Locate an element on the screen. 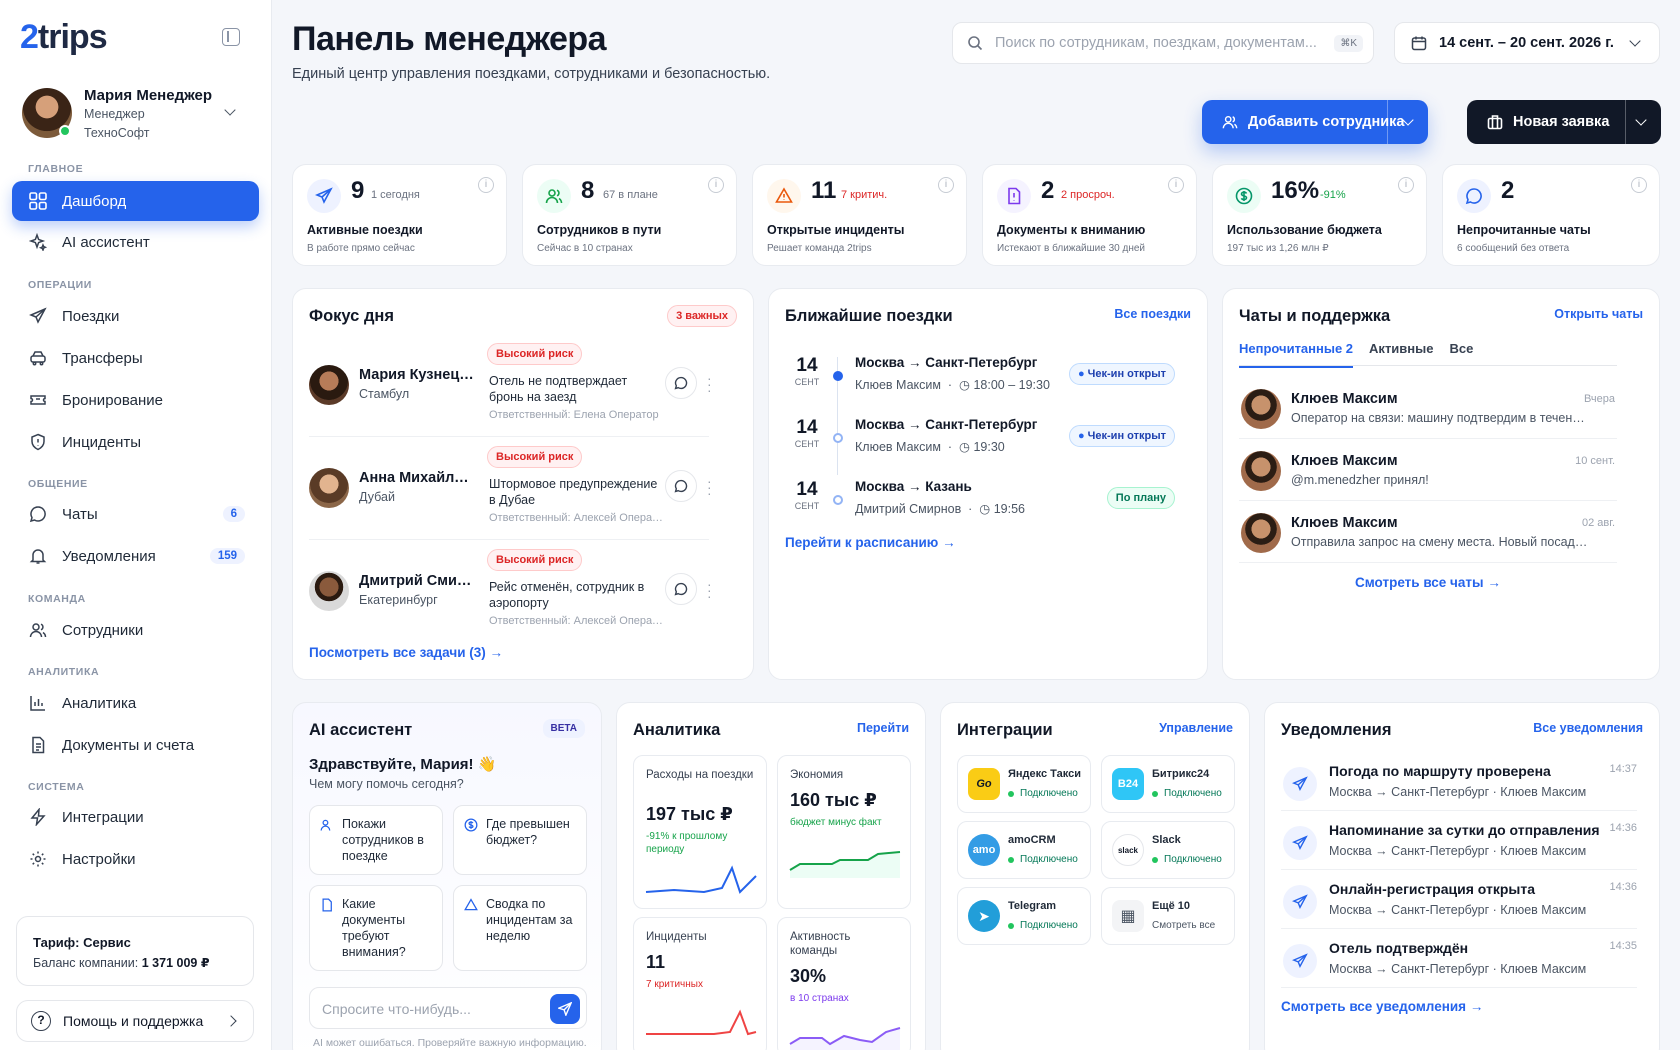 The image size is (1680, 1050). integration-bitrix24: B24 Битрикс24 Подключено is located at coordinates (1168, 784).